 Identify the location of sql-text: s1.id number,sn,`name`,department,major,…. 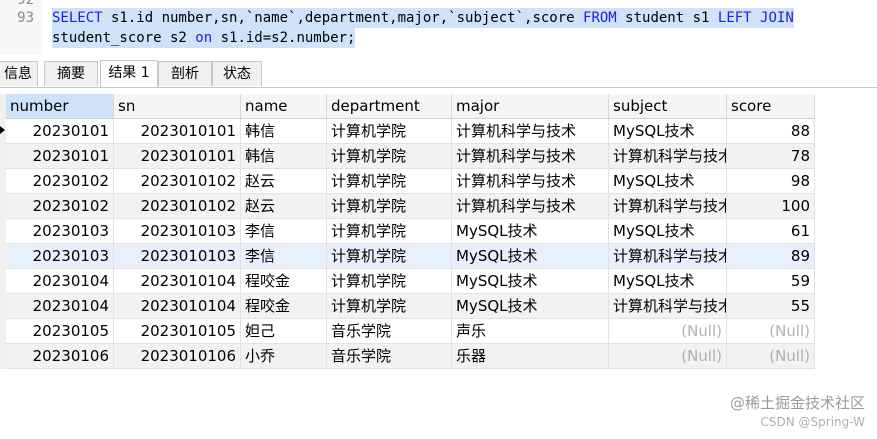
(343, 18).